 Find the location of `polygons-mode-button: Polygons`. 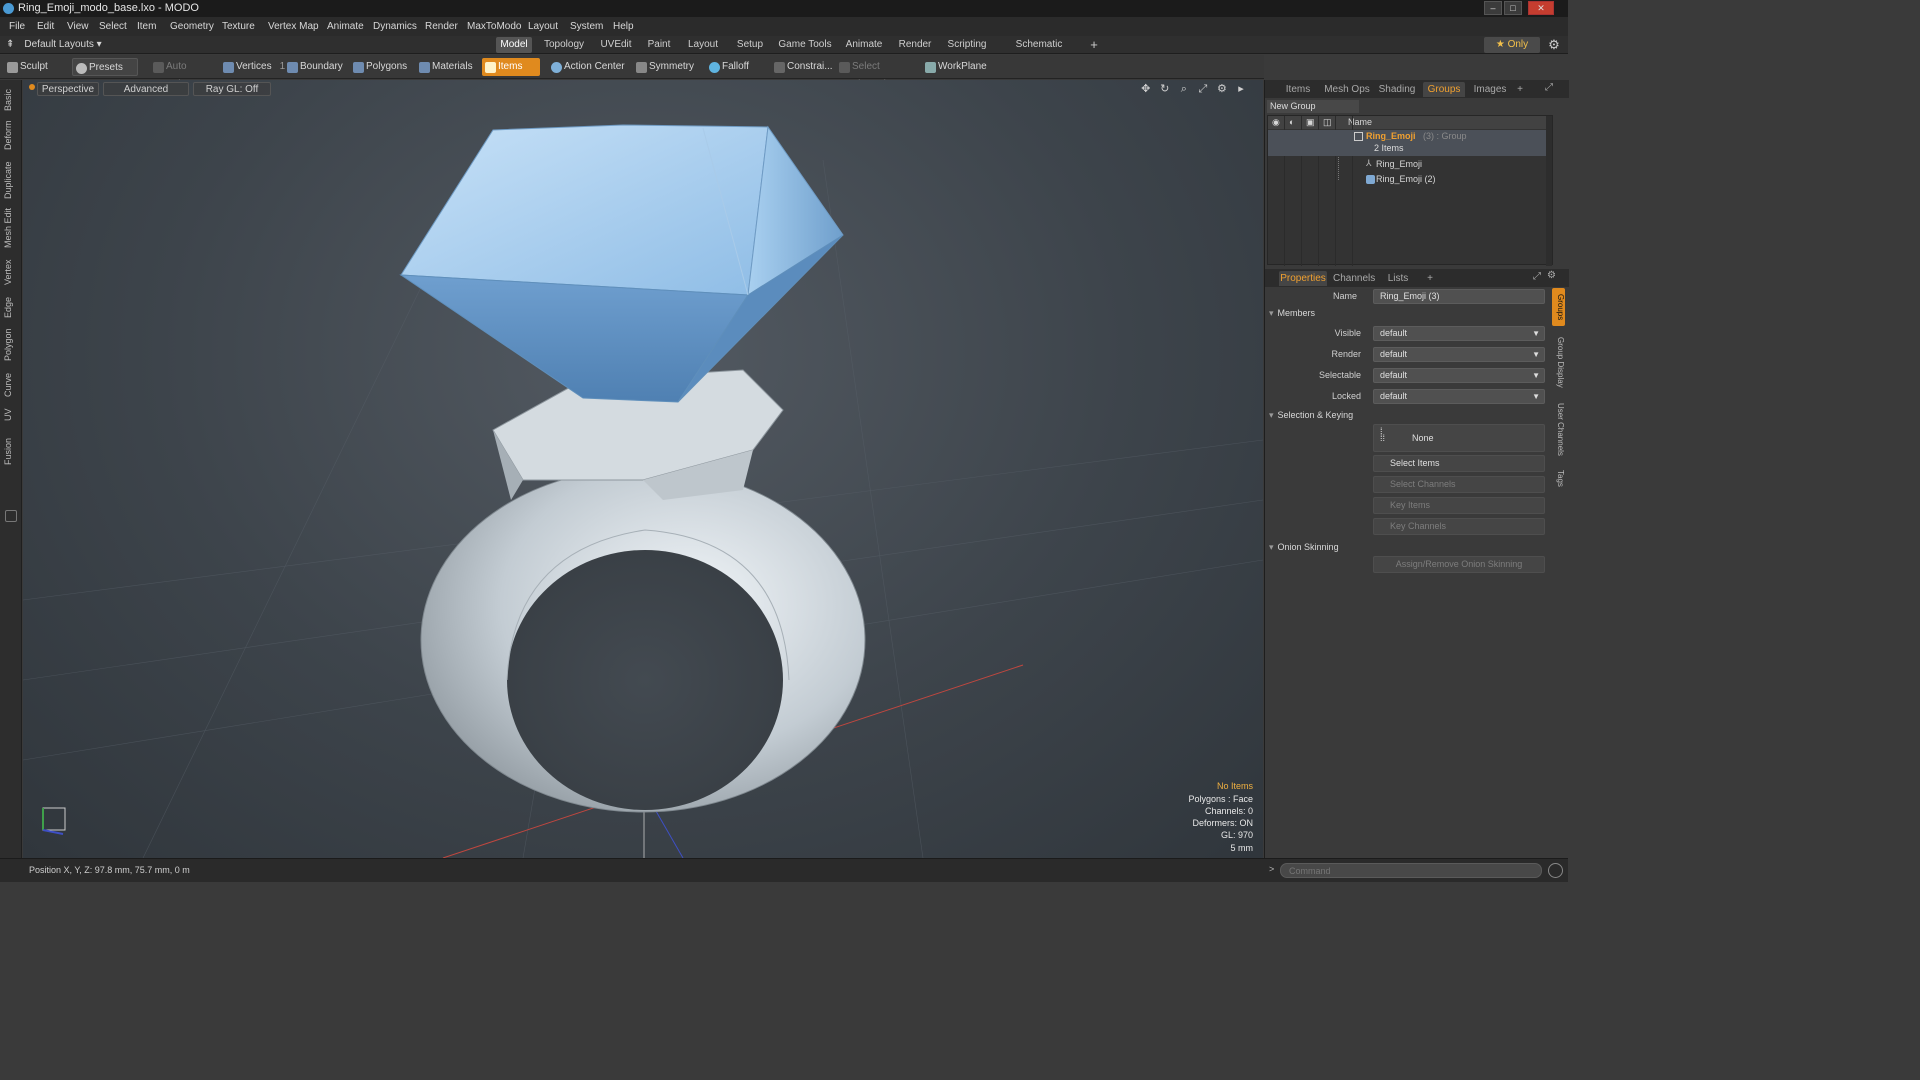

polygons-mode-button: Polygons is located at coordinates (380, 67).